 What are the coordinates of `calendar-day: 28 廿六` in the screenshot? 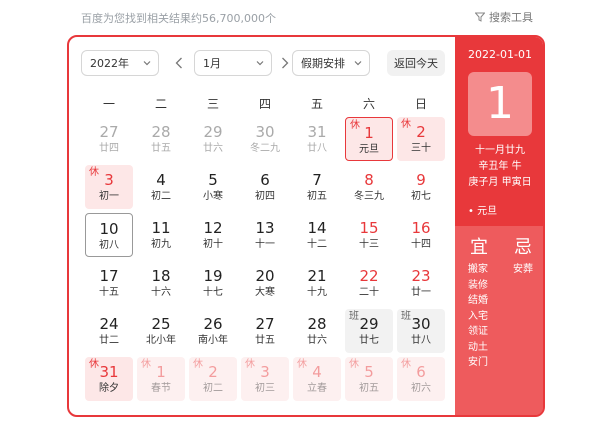 It's located at (317, 331).